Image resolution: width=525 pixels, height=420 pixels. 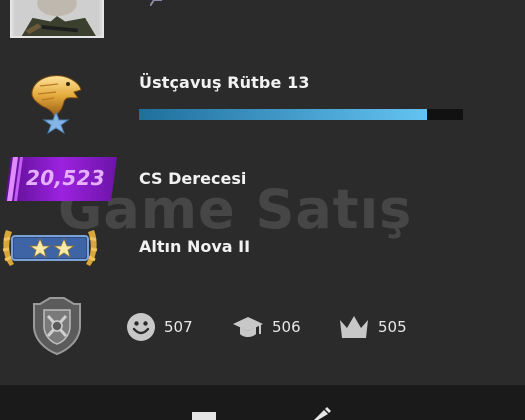 What do you see at coordinates (286, 327) in the screenshot?
I see `commendation-teacher-value: 506` at bounding box center [286, 327].